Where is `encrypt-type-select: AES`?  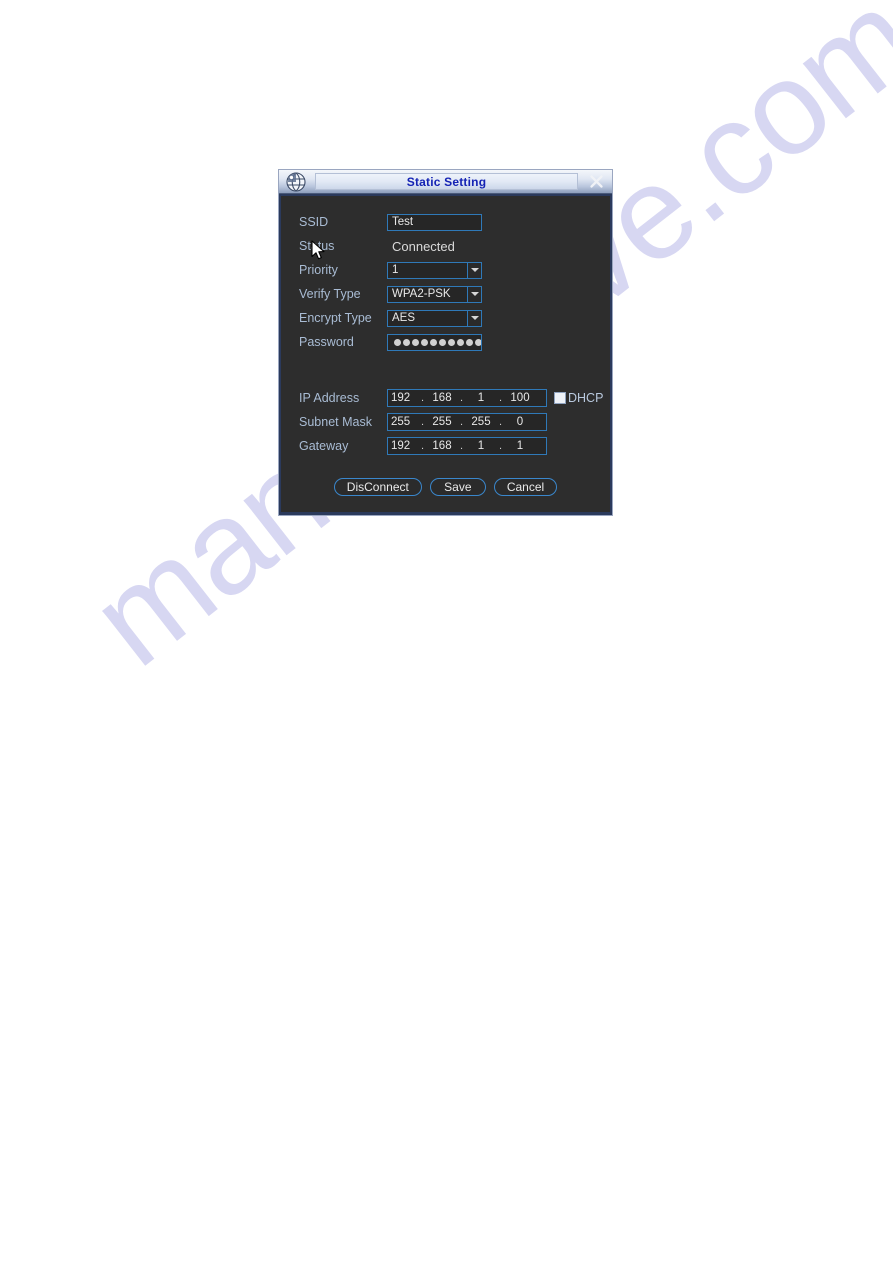
encrypt-type-select: AES is located at coordinates (434, 318).